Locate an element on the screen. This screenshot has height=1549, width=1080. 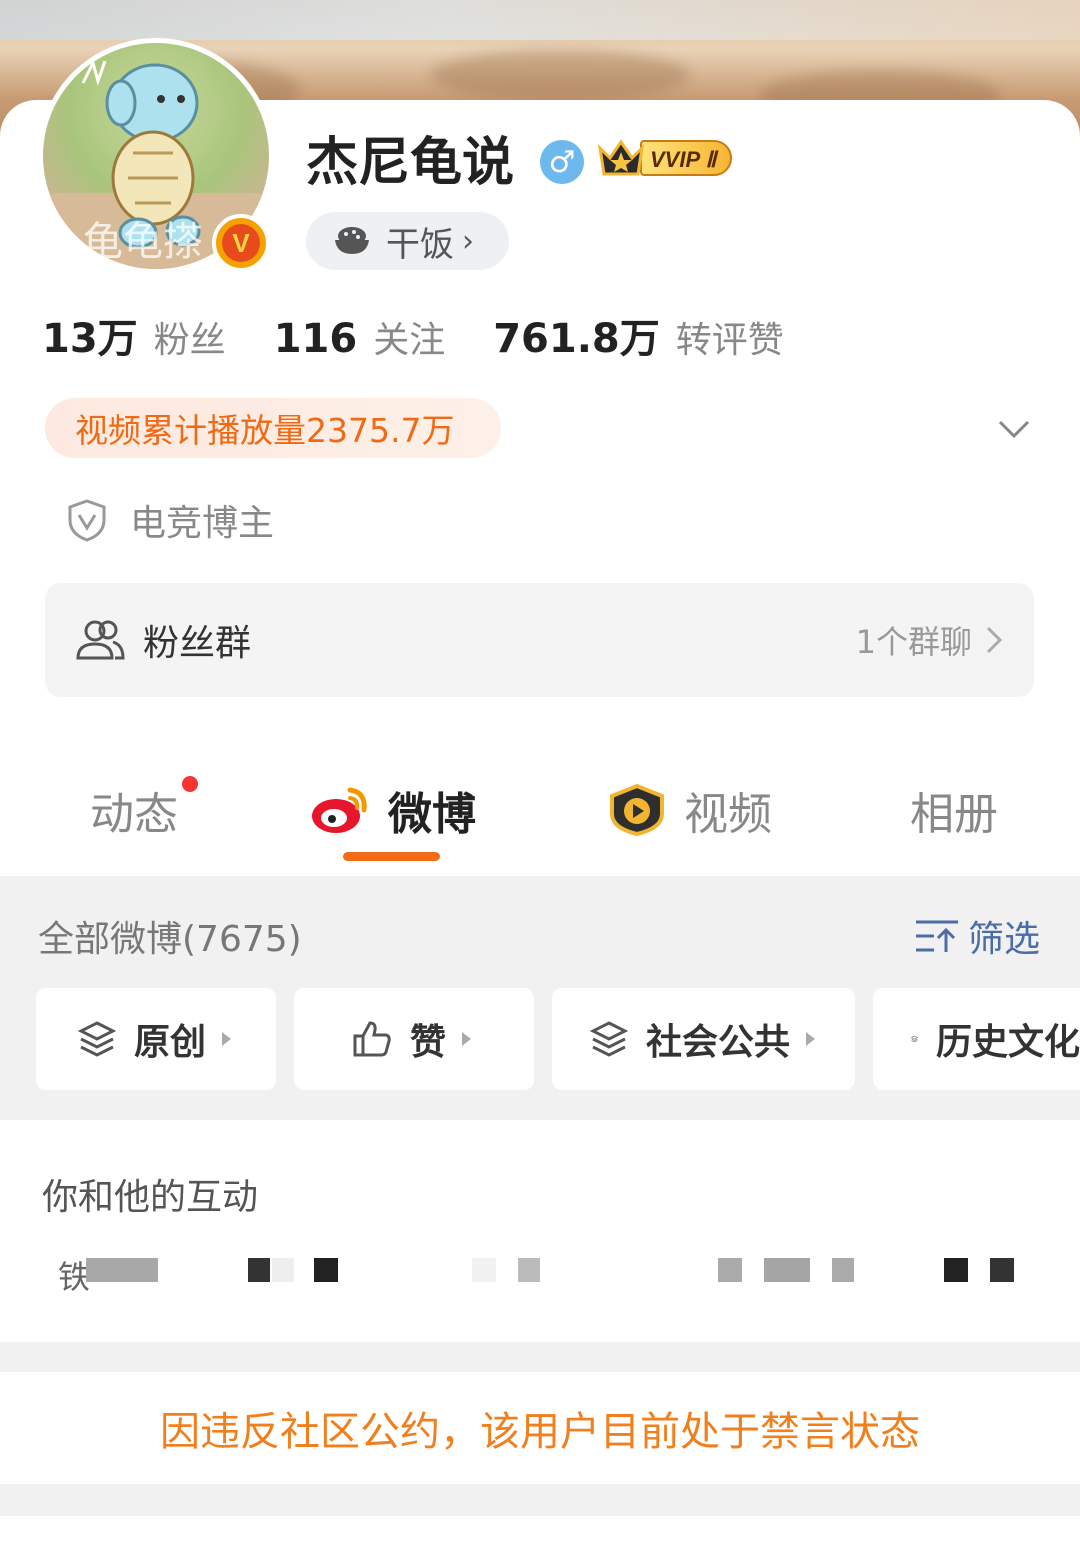
stat-fans: 13万 粉丝 is located at coordinates (134, 335).